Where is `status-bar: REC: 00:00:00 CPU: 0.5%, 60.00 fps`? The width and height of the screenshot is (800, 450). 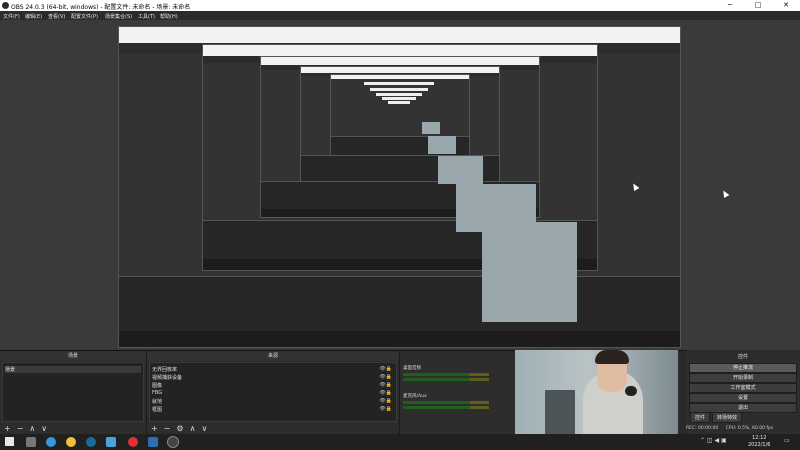 status-bar: REC: 00:00:00 CPU: 0.5%, 60.00 fps is located at coordinates (743, 429).